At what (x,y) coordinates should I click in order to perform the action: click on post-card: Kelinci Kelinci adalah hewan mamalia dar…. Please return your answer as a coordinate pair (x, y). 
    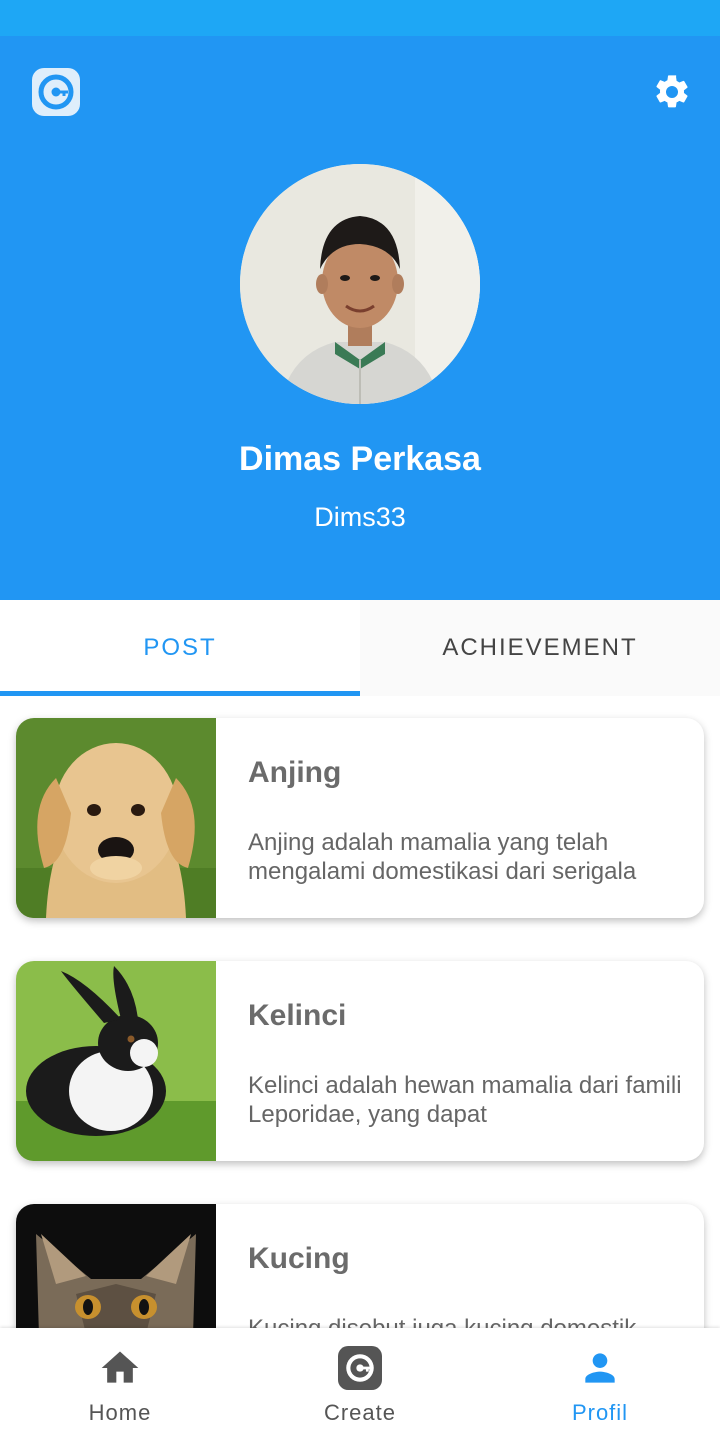
    Looking at the image, I should click on (360, 1061).